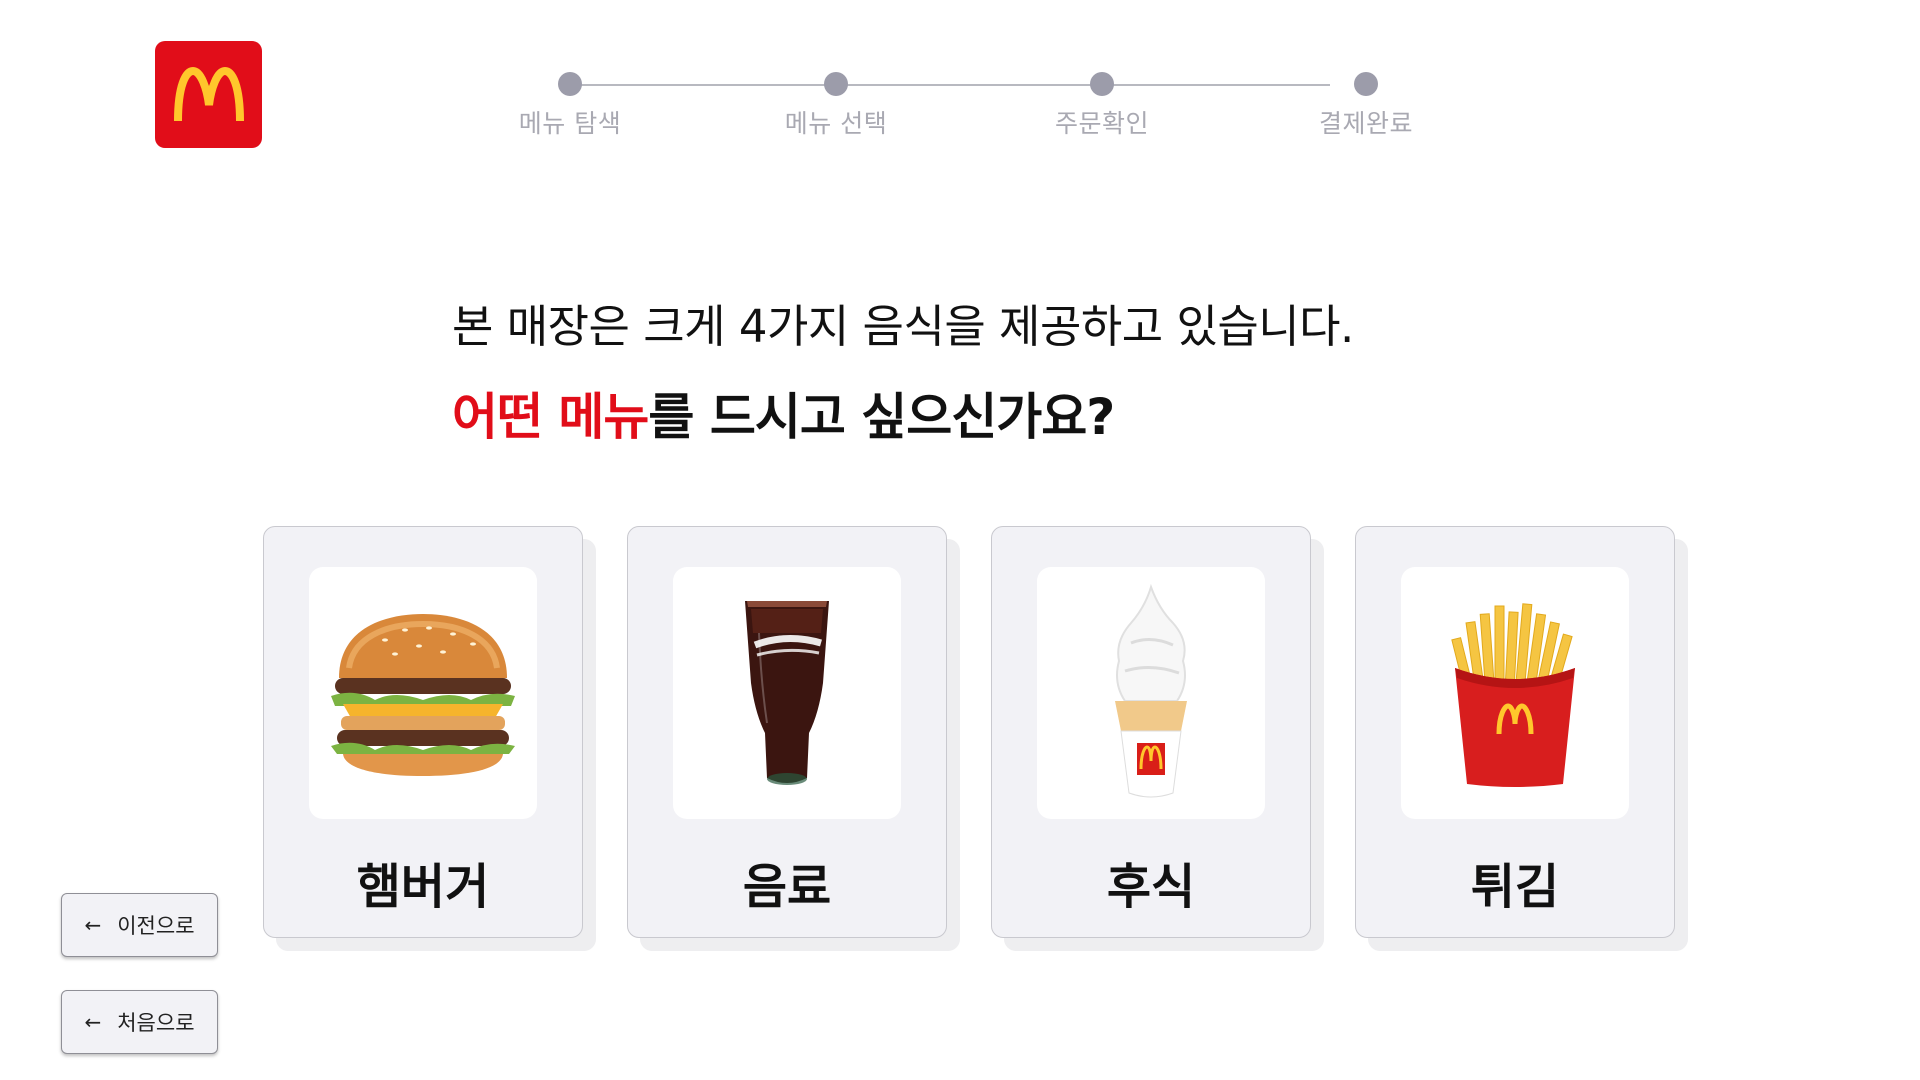  I want to click on mcdonalds-logo, so click(208, 94).